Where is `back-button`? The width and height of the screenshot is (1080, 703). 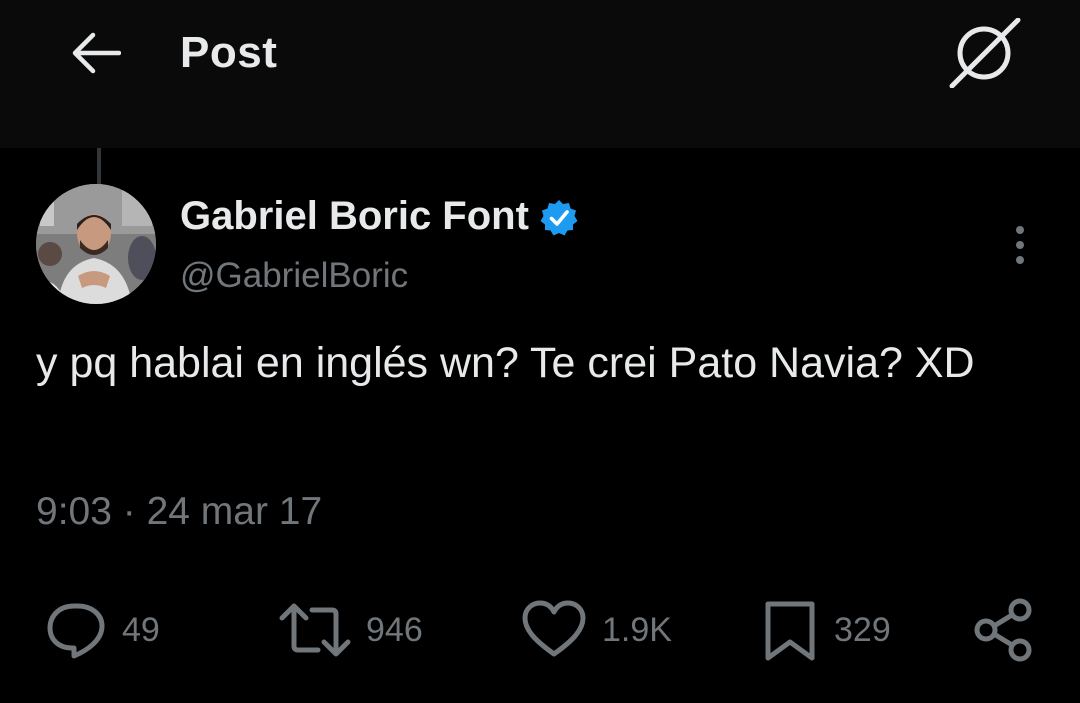 back-button is located at coordinates (95, 53).